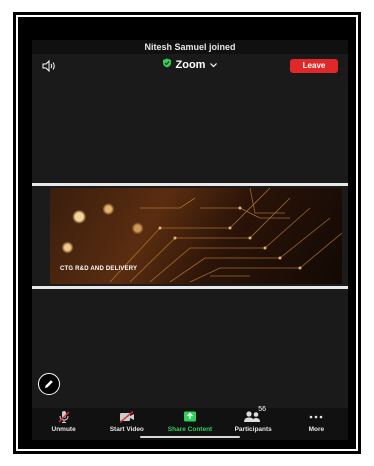  I want to click on unmute-button: Unmute, so click(63, 424).